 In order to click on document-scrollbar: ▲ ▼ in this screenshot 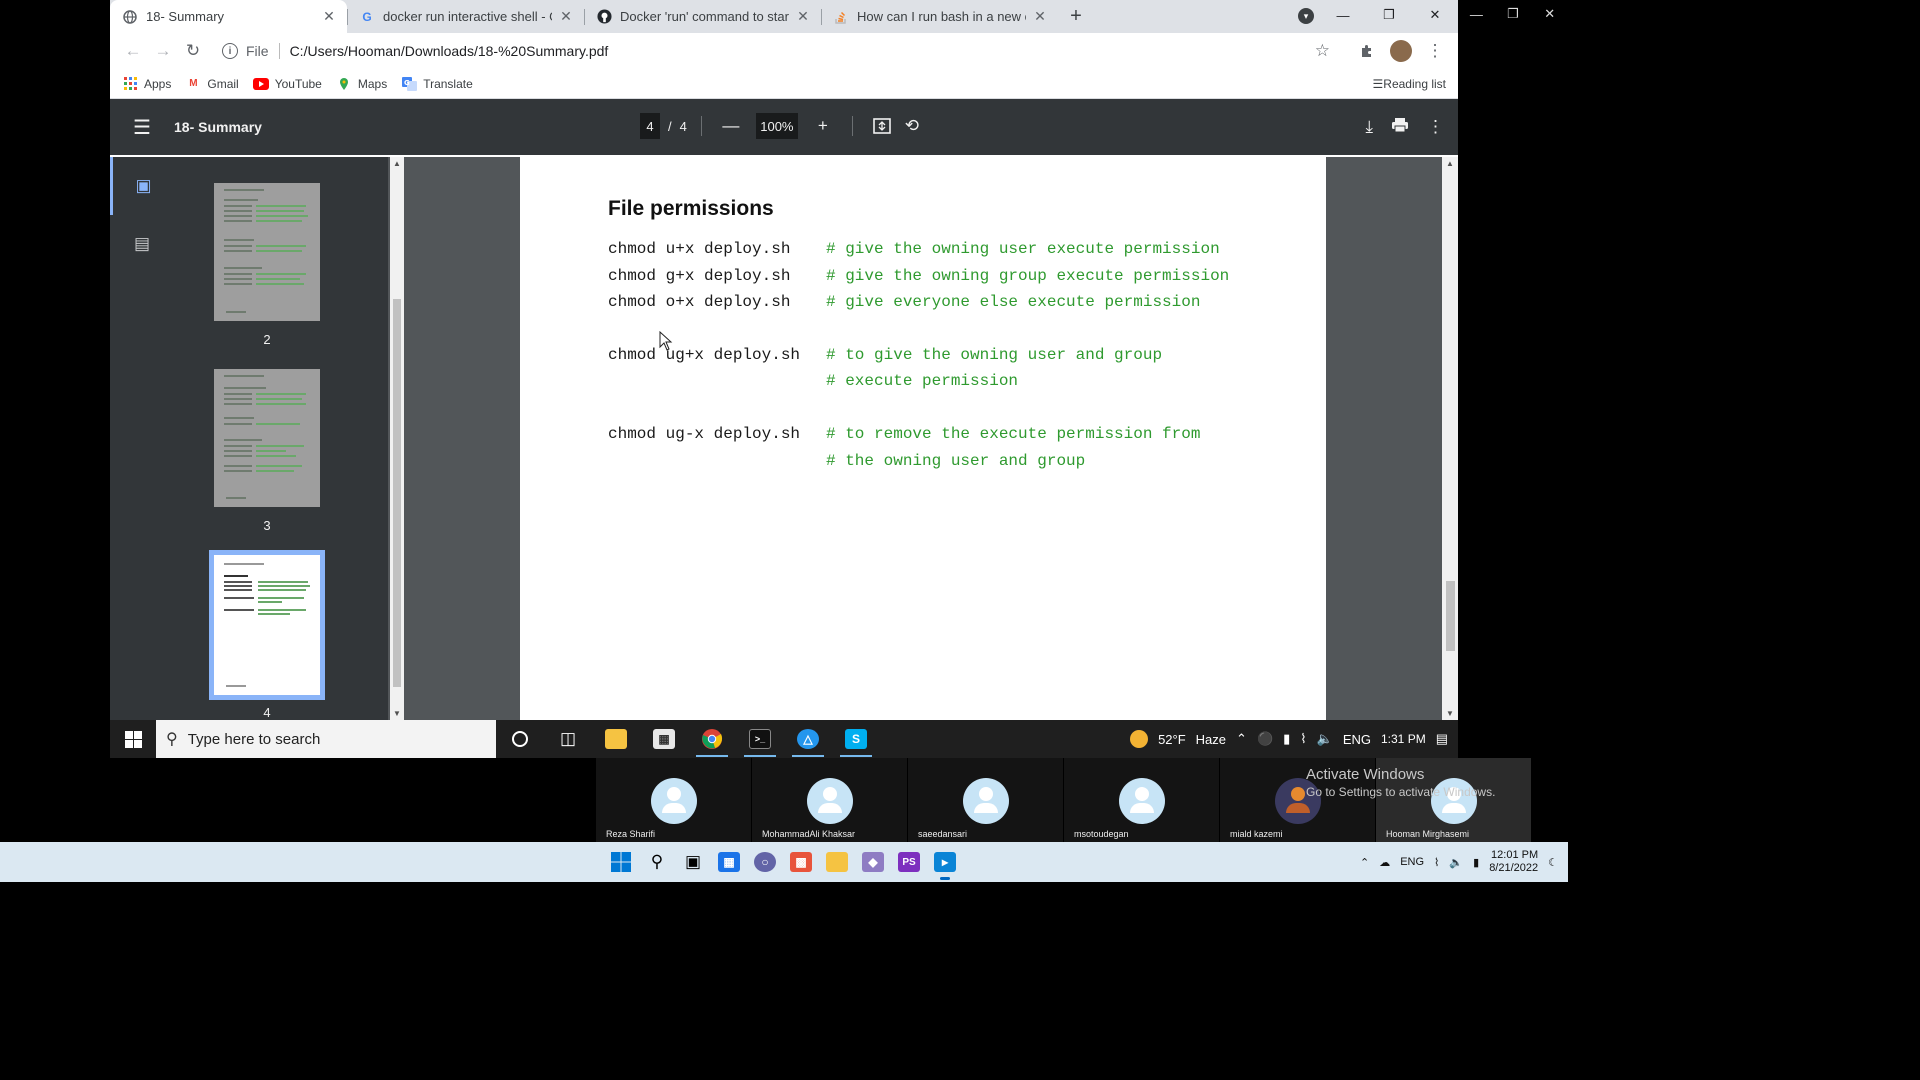, I will do `click(1450, 438)`.